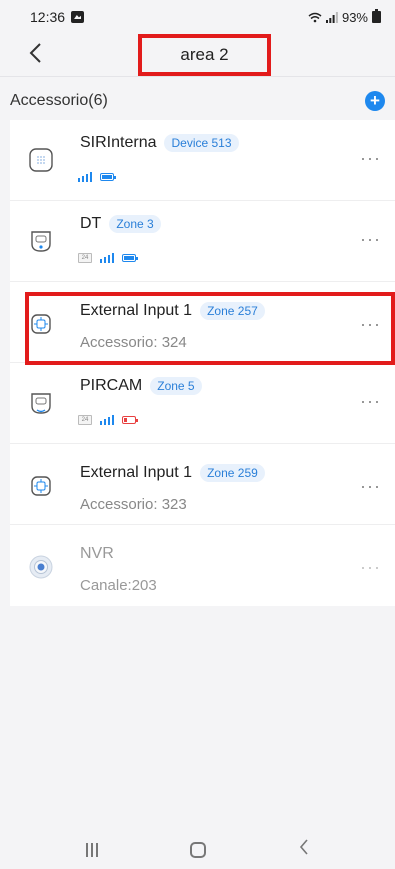 This screenshot has width=395, height=869. Describe the element at coordinates (118, 142) in the screenshot. I see `item-name: SIRInterna` at that location.